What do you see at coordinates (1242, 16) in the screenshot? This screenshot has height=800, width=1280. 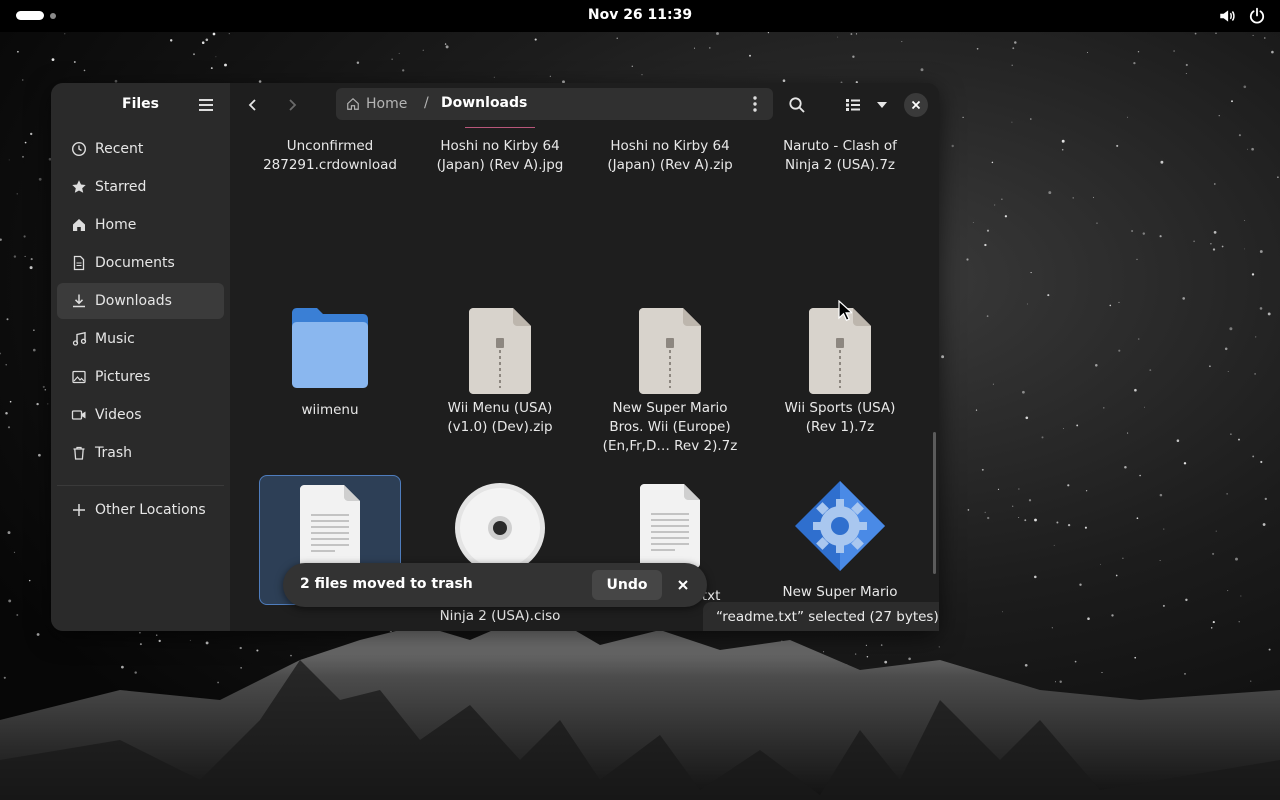 I see `system-tray` at bounding box center [1242, 16].